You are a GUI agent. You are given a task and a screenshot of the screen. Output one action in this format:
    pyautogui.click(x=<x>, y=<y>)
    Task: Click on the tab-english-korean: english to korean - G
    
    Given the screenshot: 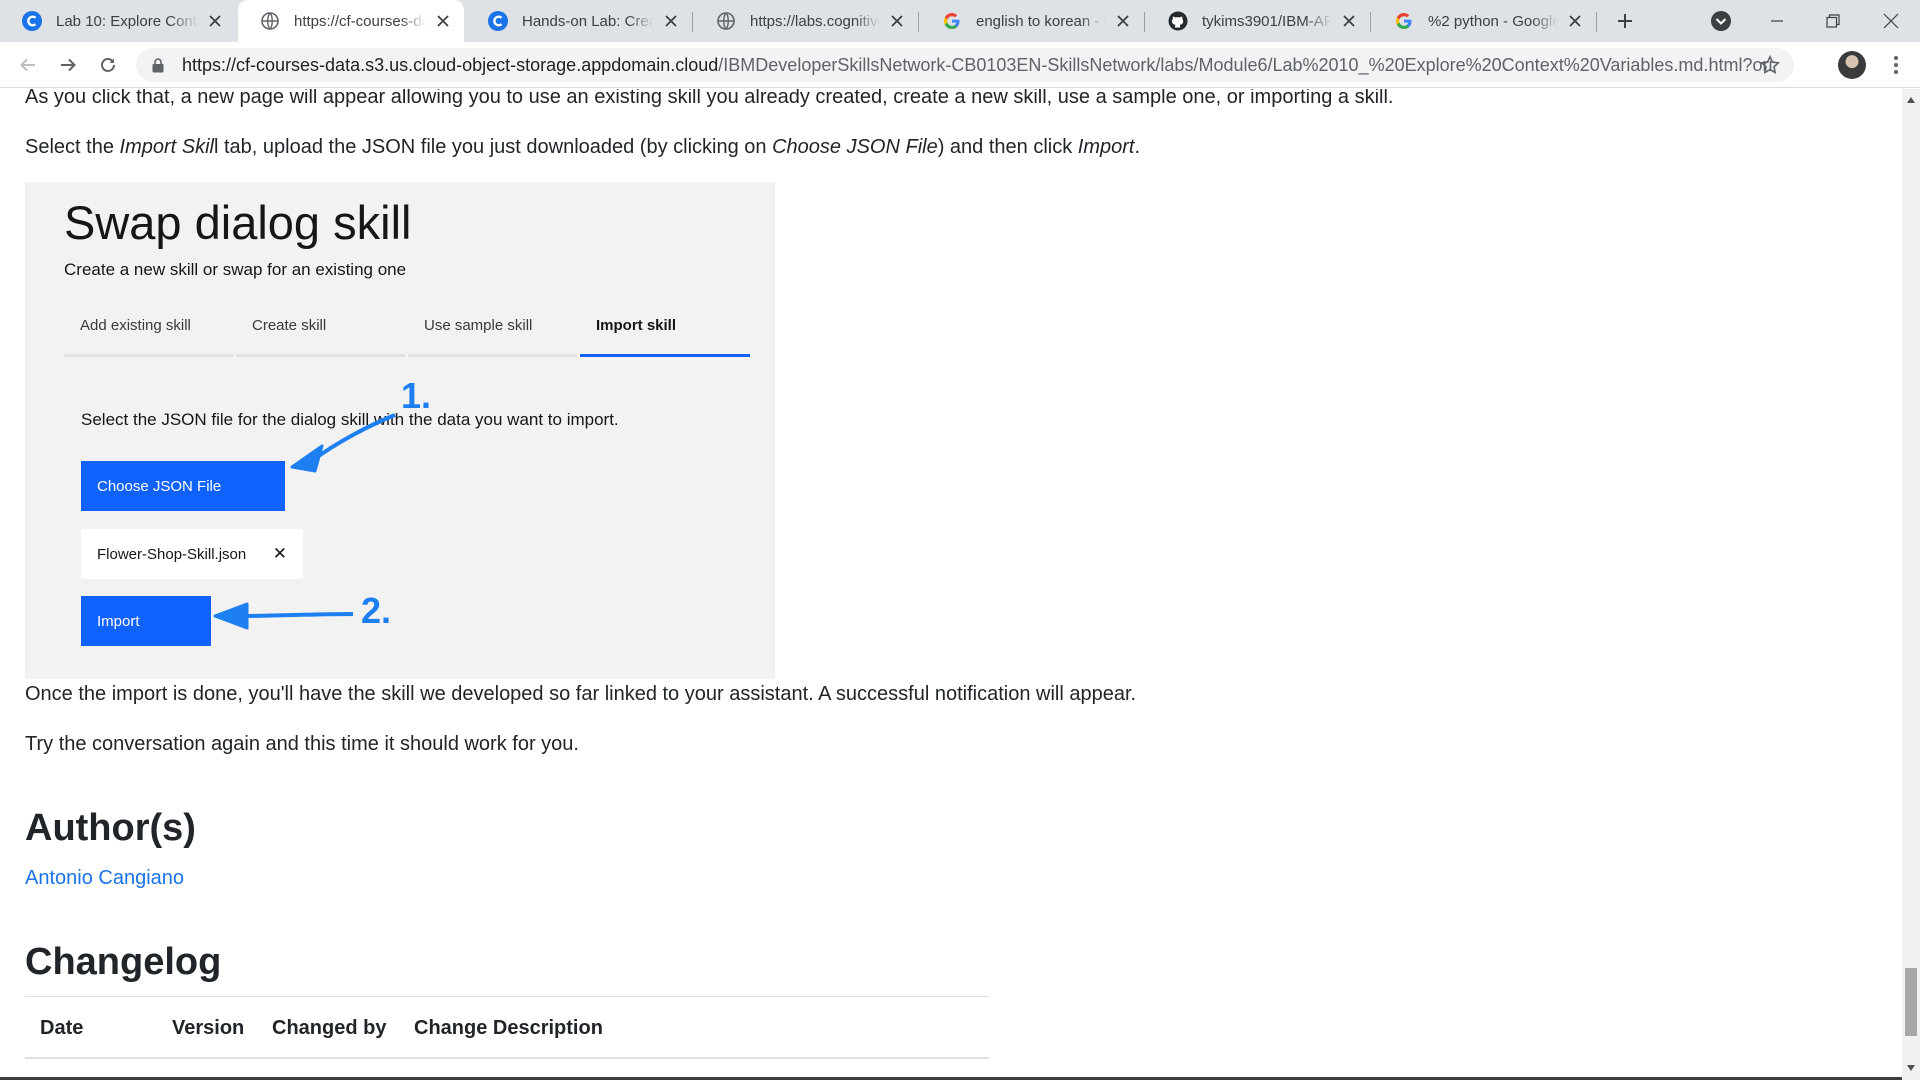 What is the action you would take?
    pyautogui.click(x=1032, y=21)
    